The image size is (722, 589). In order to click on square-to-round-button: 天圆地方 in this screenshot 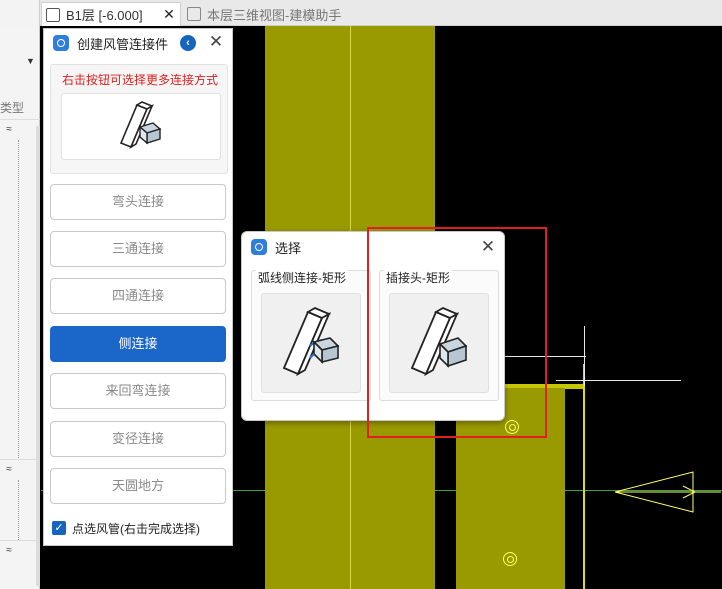, I will do `click(138, 486)`.